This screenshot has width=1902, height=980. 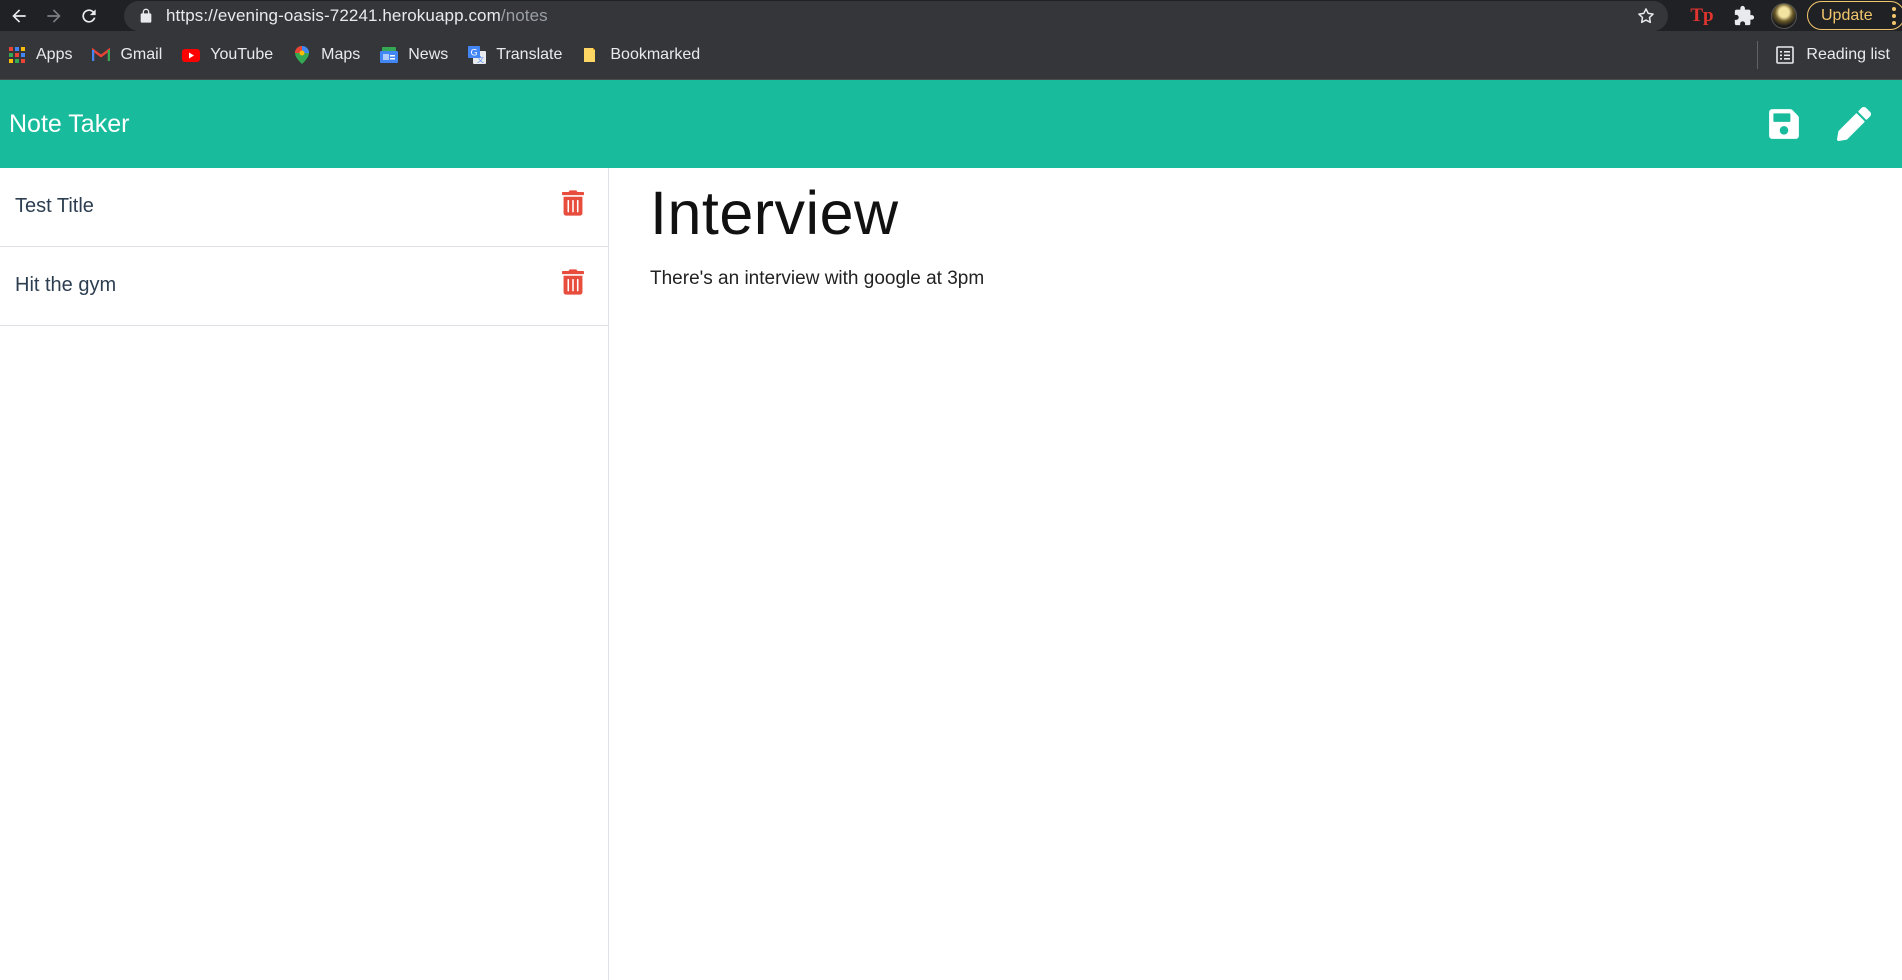 I want to click on bookmark-label: Maps, so click(x=341, y=54).